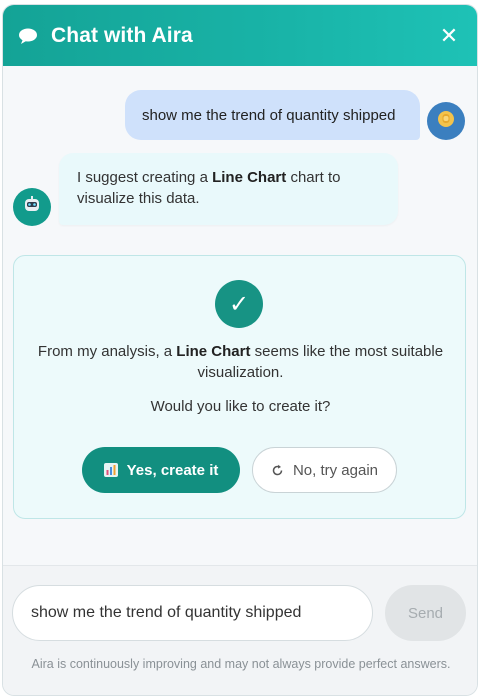  Describe the element at coordinates (166, 612) in the screenshot. I see `message-input-value: show me the trend of quantity shipped` at that location.